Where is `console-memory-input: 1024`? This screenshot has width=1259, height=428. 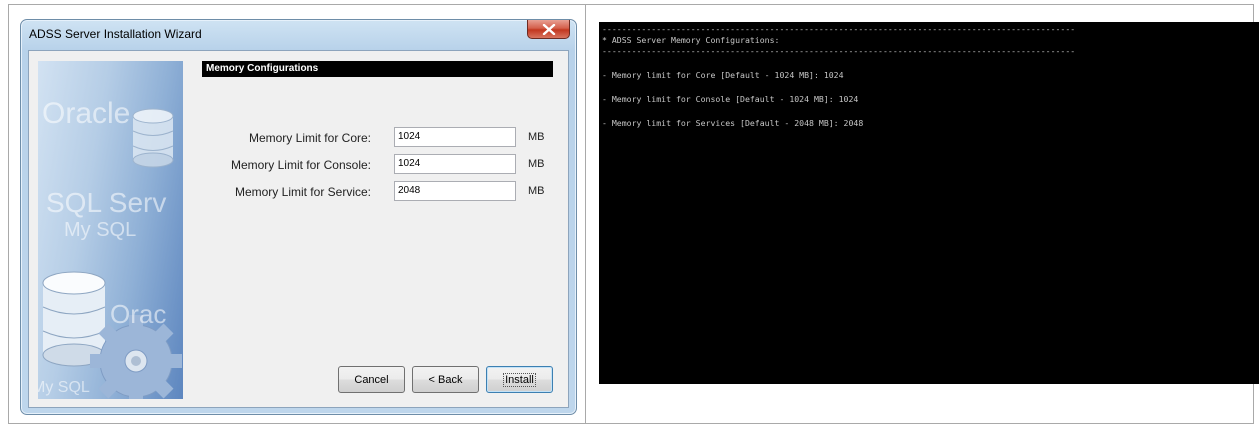
console-memory-input: 1024 is located at coordinates (455, 164).